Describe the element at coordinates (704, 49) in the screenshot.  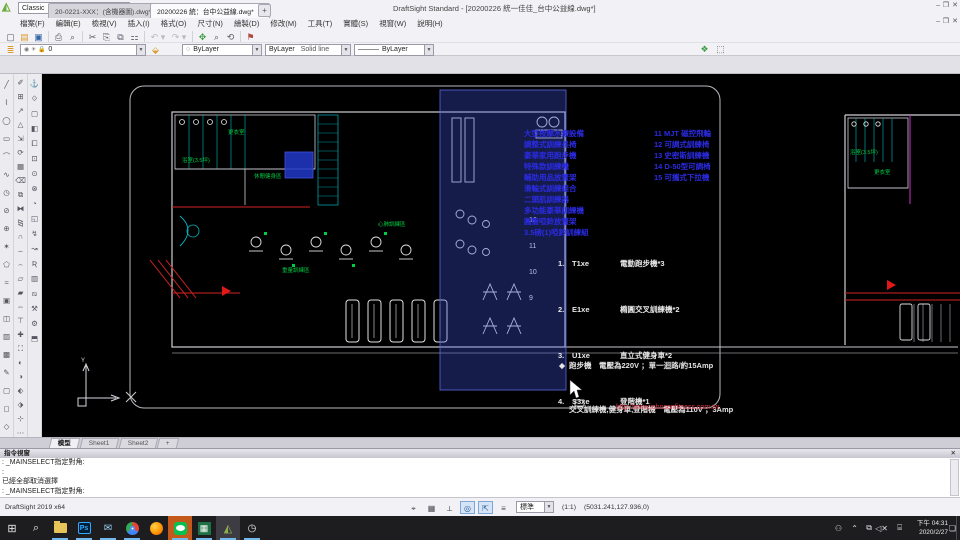
I see `tool-extra-icon: ❖` at that location.